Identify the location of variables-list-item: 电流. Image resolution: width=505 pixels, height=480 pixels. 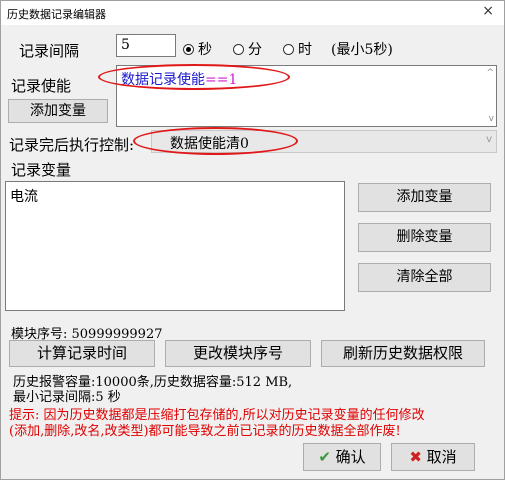
(24, 196).